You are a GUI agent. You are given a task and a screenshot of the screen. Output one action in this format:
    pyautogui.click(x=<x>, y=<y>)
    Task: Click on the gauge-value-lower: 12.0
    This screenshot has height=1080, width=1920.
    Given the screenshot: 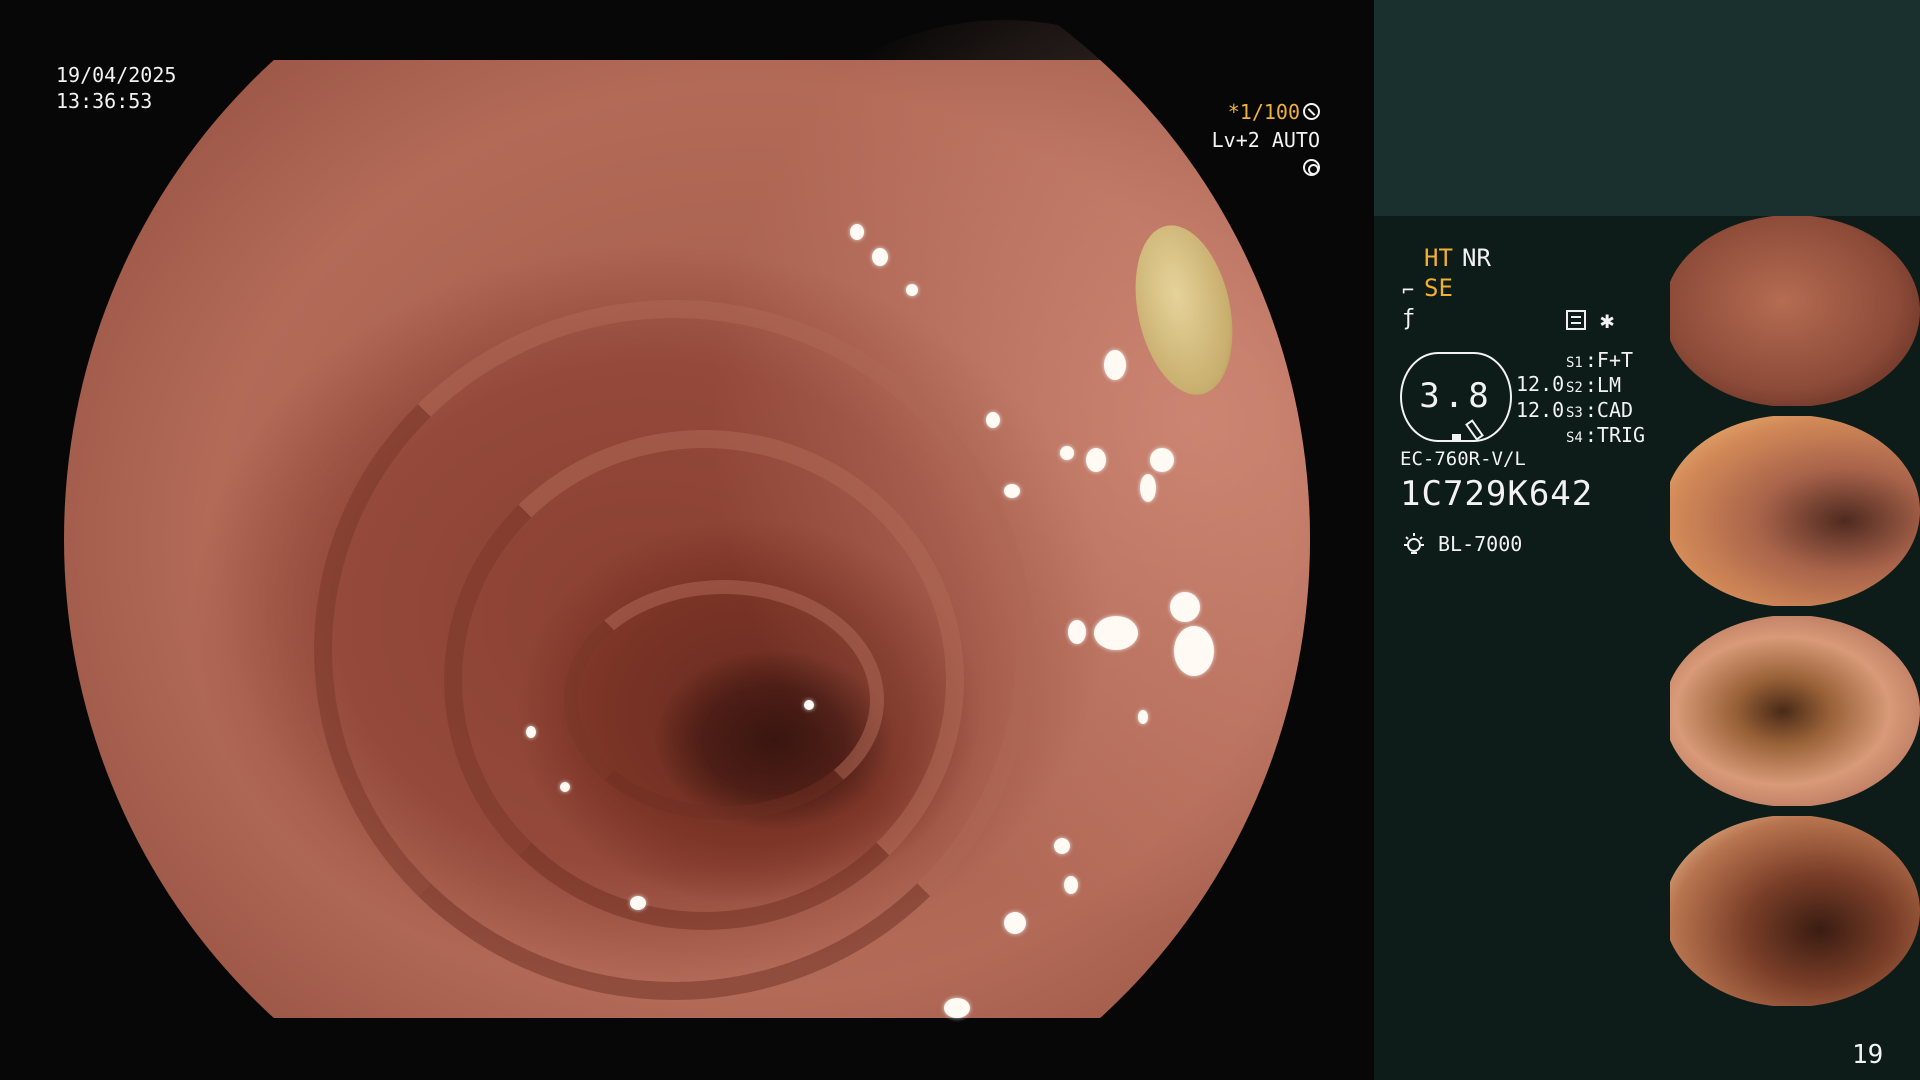 What is the action you would take?
    pyautogui.click(x=1540, y=410)
    